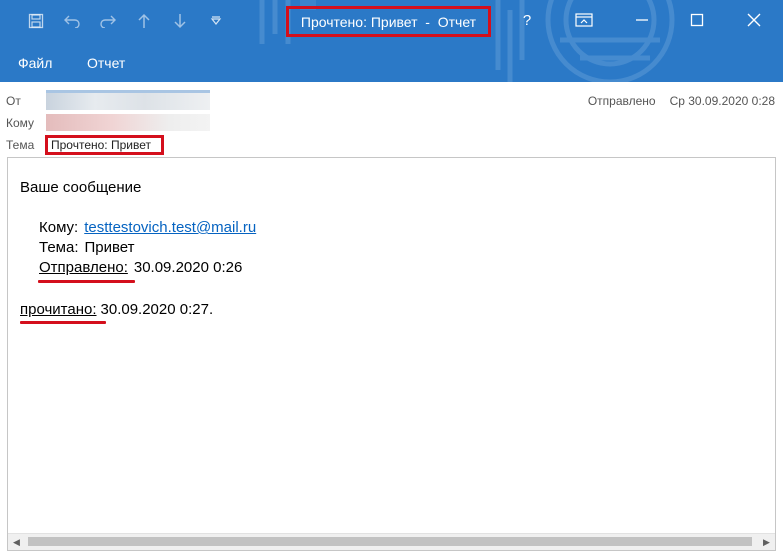 Image resolution: width=783 pixels, height=557 pixels. What do you see at coordinates (144, 21) in the screenshot?
I see `up-arrow-icon` at bounding box center [144, 21].